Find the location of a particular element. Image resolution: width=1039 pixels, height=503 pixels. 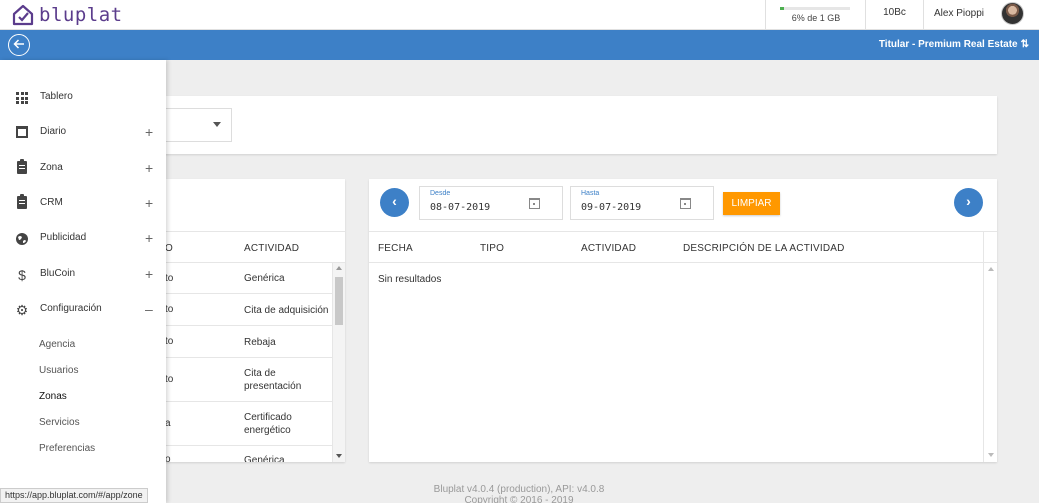

sidebar-item-configuracion: ⚙ Configuración – is located at coordinates (83, 309).